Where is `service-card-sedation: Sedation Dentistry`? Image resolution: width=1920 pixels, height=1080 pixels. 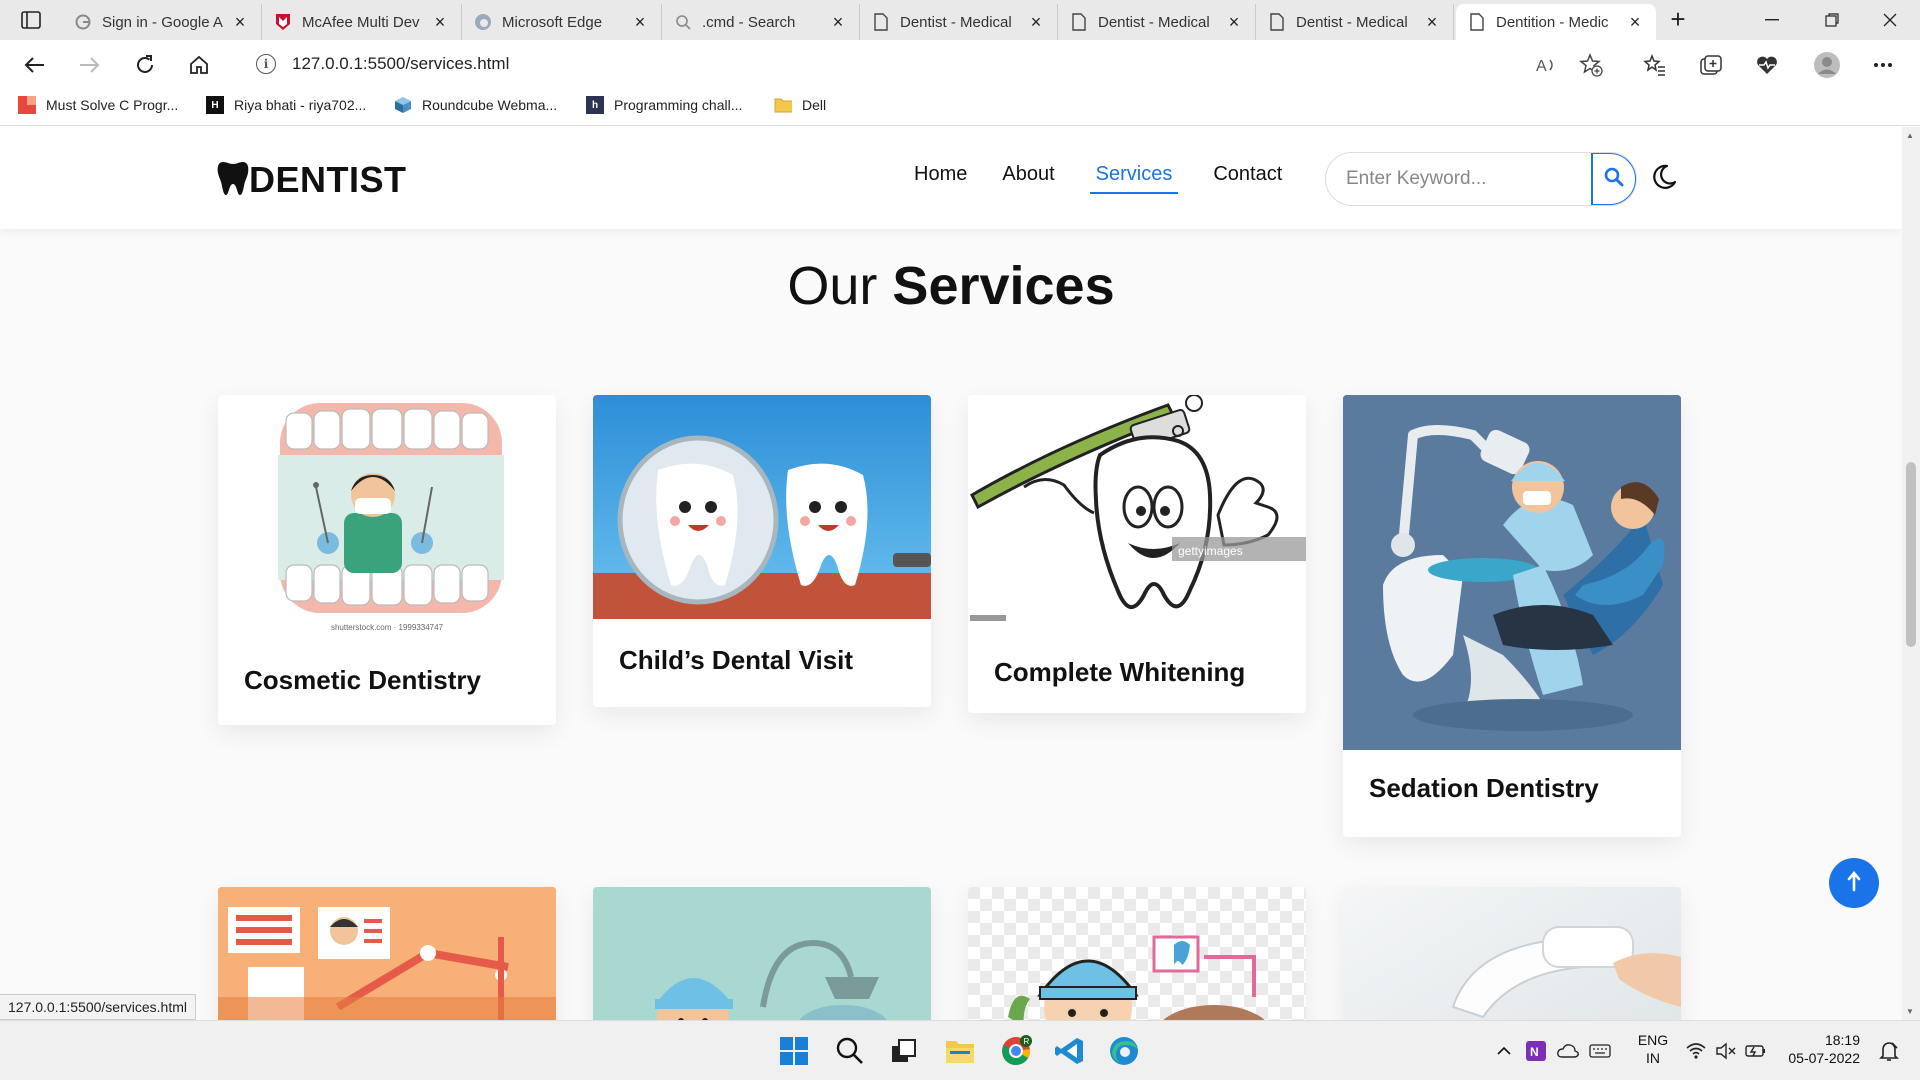 service-card-sedation: Sedation Dentistry is located at coordinates (1512, 616).